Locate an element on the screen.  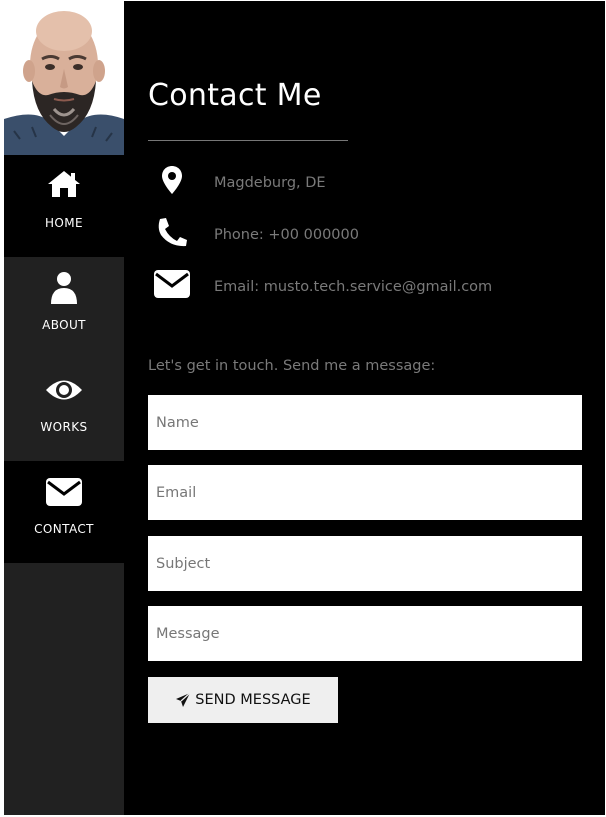
email-row: Email: musto.tech.service@gmail.com is located at coordinates (376, 287).